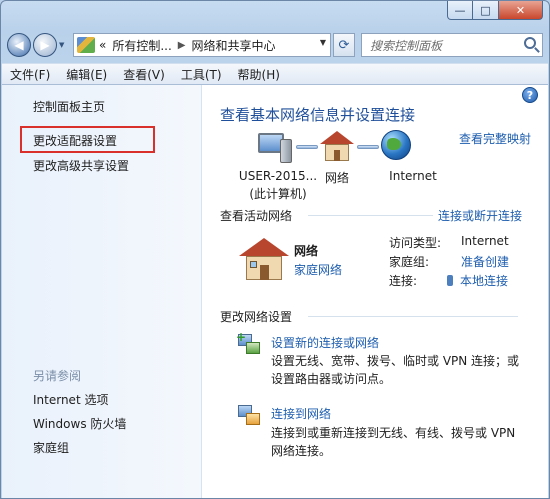 The width and height of the screenshot is (550, 499). Describe the element at coordinates (480, 215) in the screenshot. I see `connect-disconnect-link: 连接或断开连接` at that location.